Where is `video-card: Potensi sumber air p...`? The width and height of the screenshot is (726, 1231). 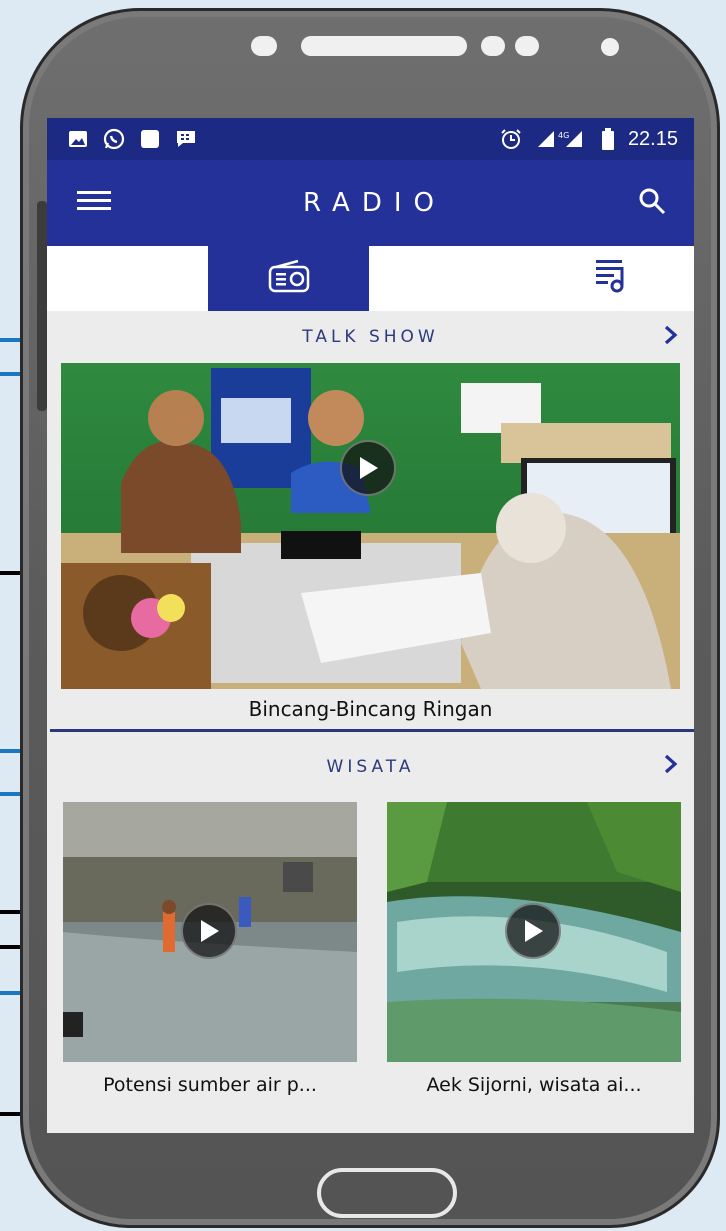 video-card: Potensi sumber air p... is located at coordinates (210, 955).